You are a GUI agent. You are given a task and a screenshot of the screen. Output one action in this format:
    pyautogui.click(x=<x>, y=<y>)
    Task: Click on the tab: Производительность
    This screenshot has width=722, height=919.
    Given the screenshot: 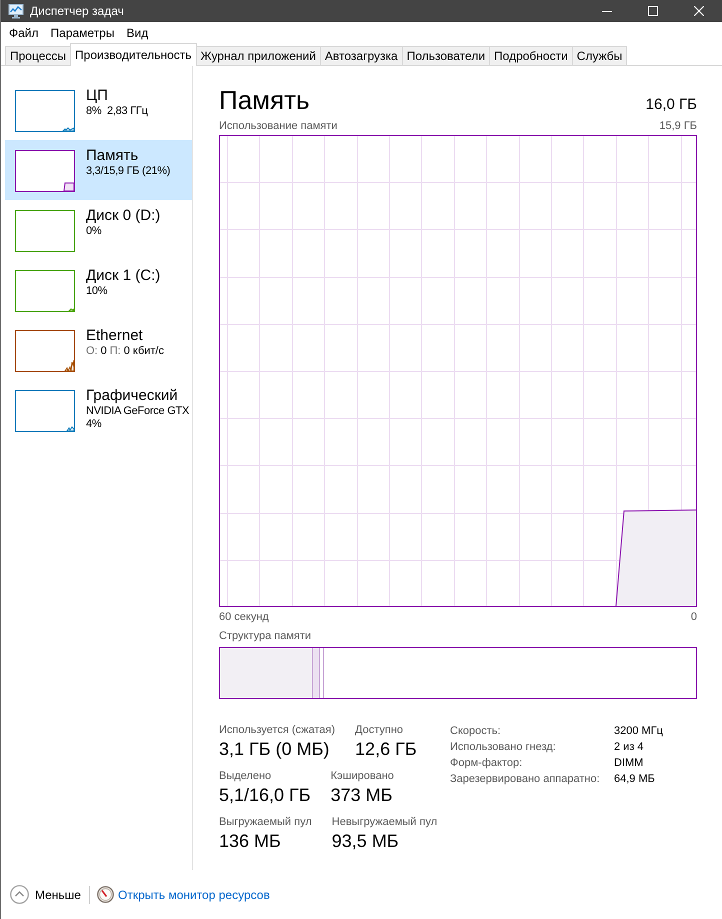 What is the action you would take?
    pyautogui.click(x=133, y=54)
    